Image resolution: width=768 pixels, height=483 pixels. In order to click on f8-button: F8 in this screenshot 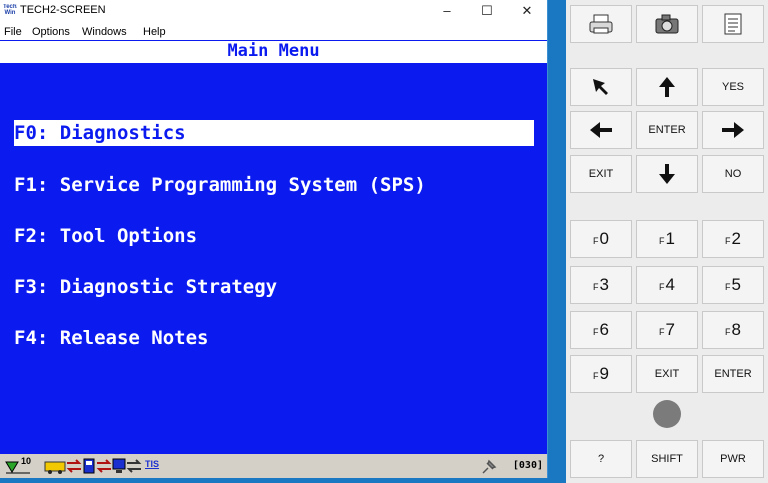, I will do `click(733, 330)`.